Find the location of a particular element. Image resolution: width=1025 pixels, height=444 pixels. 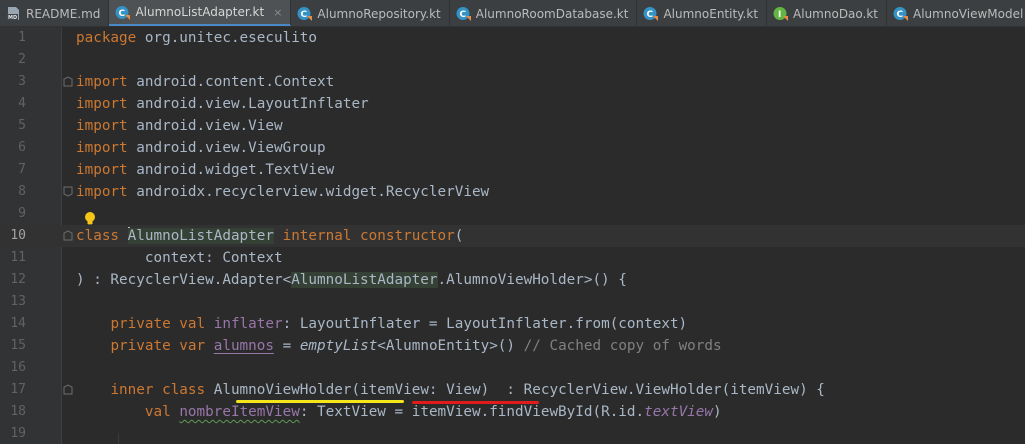

tab-label: README.md is located at coordinates (63, 13).